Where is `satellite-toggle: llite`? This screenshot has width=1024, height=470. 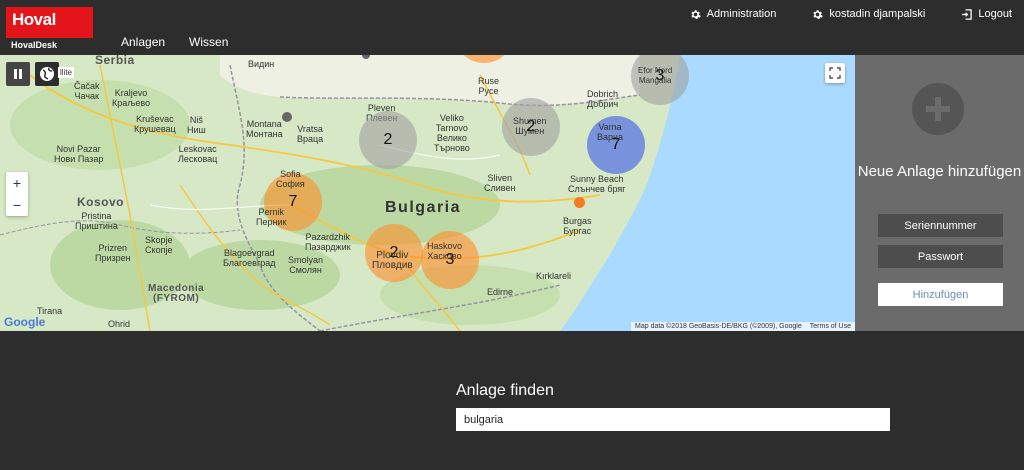
satellite-toggle: llite is located at coordinates (66, 72).